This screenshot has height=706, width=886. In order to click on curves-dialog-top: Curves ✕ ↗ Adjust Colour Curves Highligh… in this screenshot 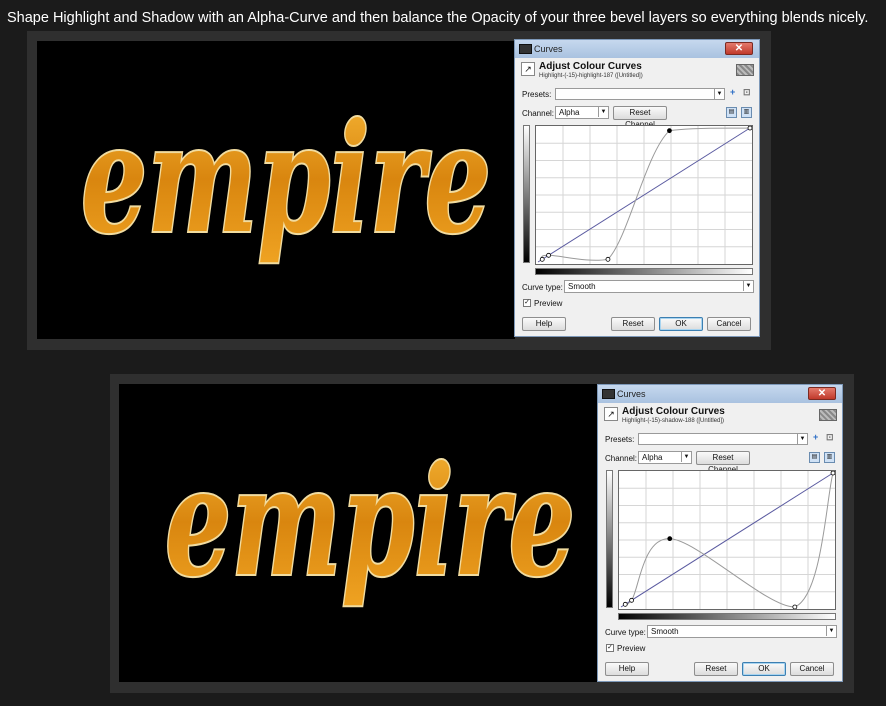, I will do `click(637, 188)`.